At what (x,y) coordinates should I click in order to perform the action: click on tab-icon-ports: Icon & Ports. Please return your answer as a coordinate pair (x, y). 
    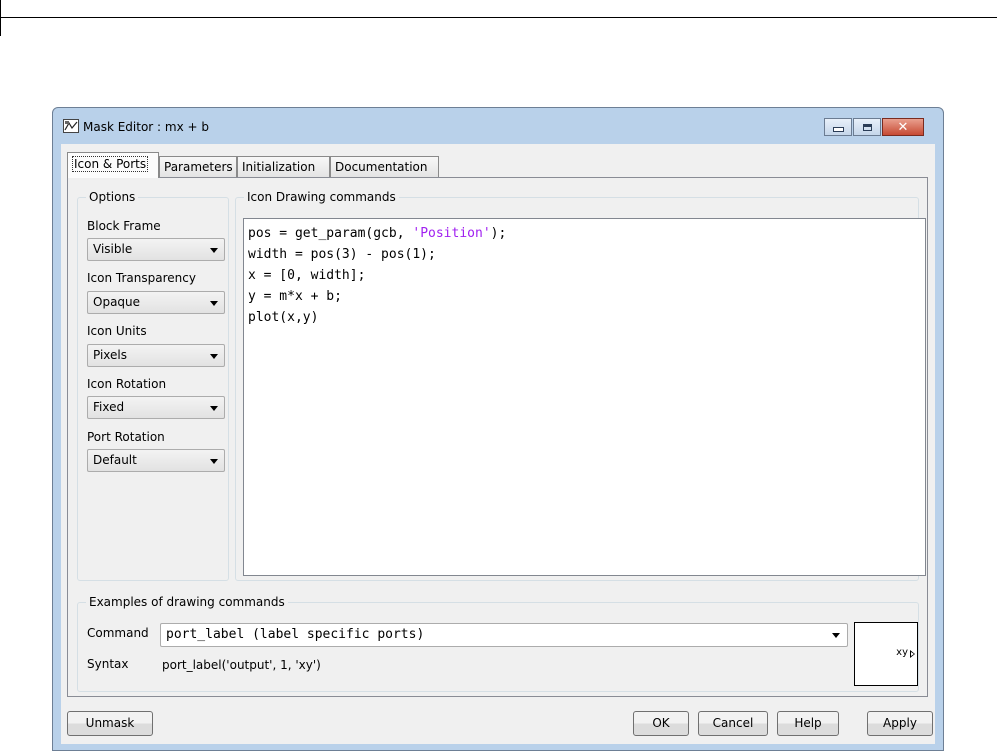
    Looking at the image, I should click on (113, 165).